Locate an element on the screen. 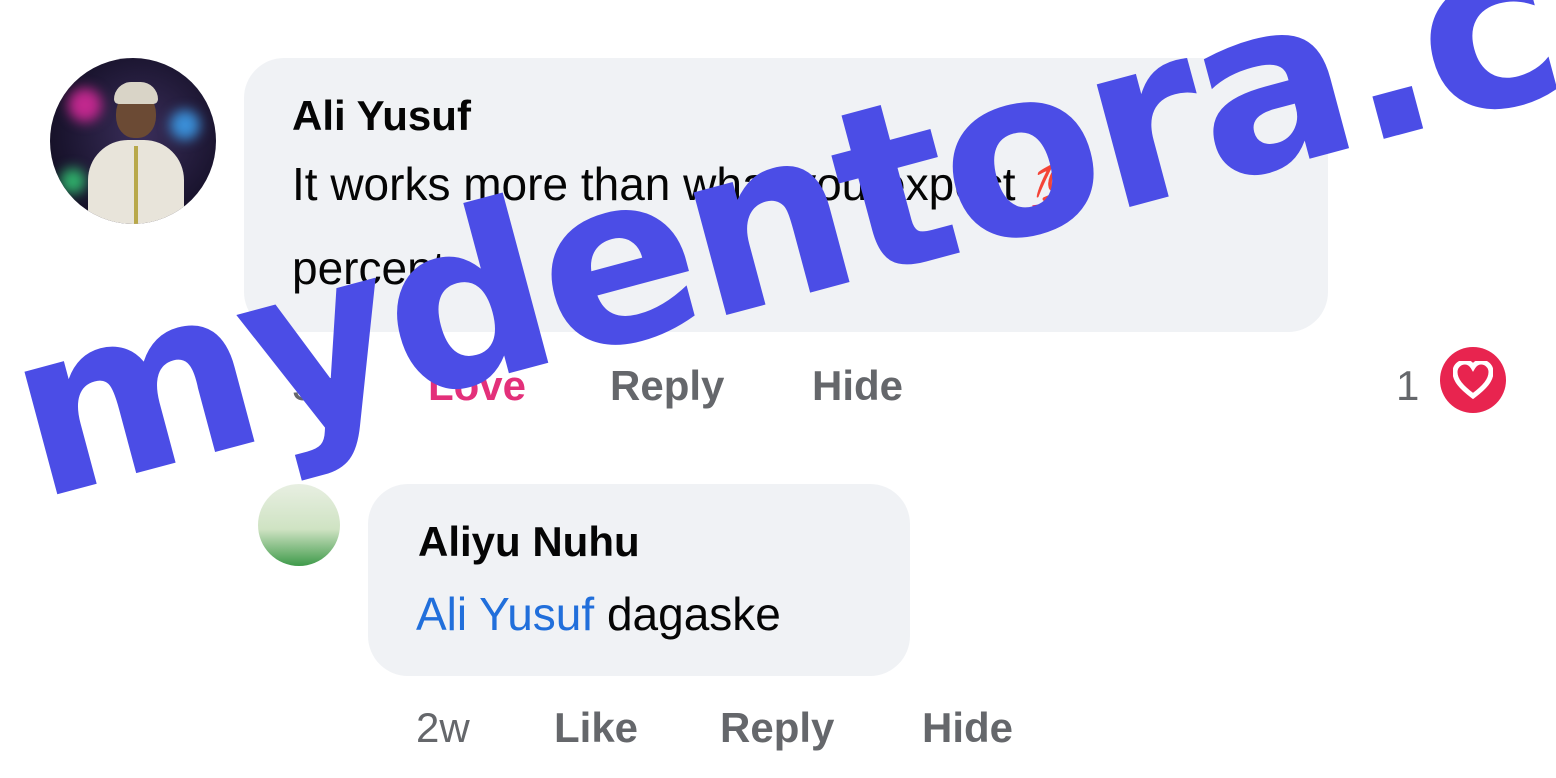  reply-timestamp: 2w is located at coordinates (443, 728).